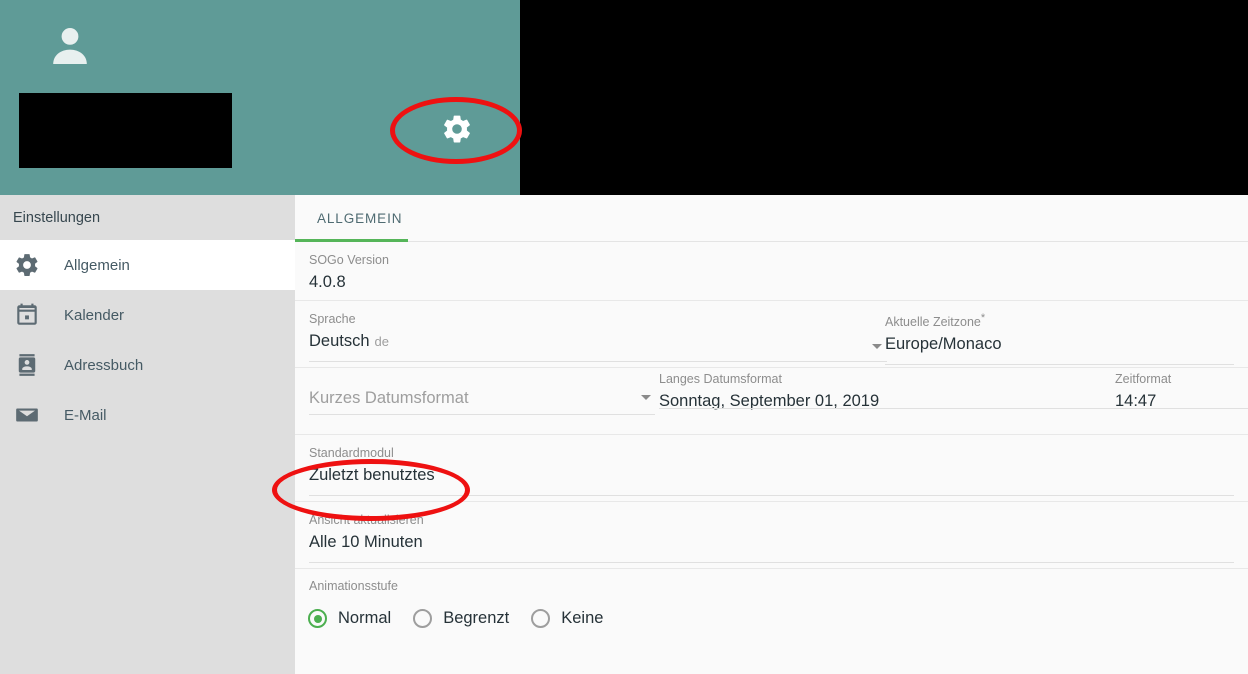 The height and width of the screenshot is (674, 1248). I want to click on field-value: Alle 10 Minuten, so click(366, 542).